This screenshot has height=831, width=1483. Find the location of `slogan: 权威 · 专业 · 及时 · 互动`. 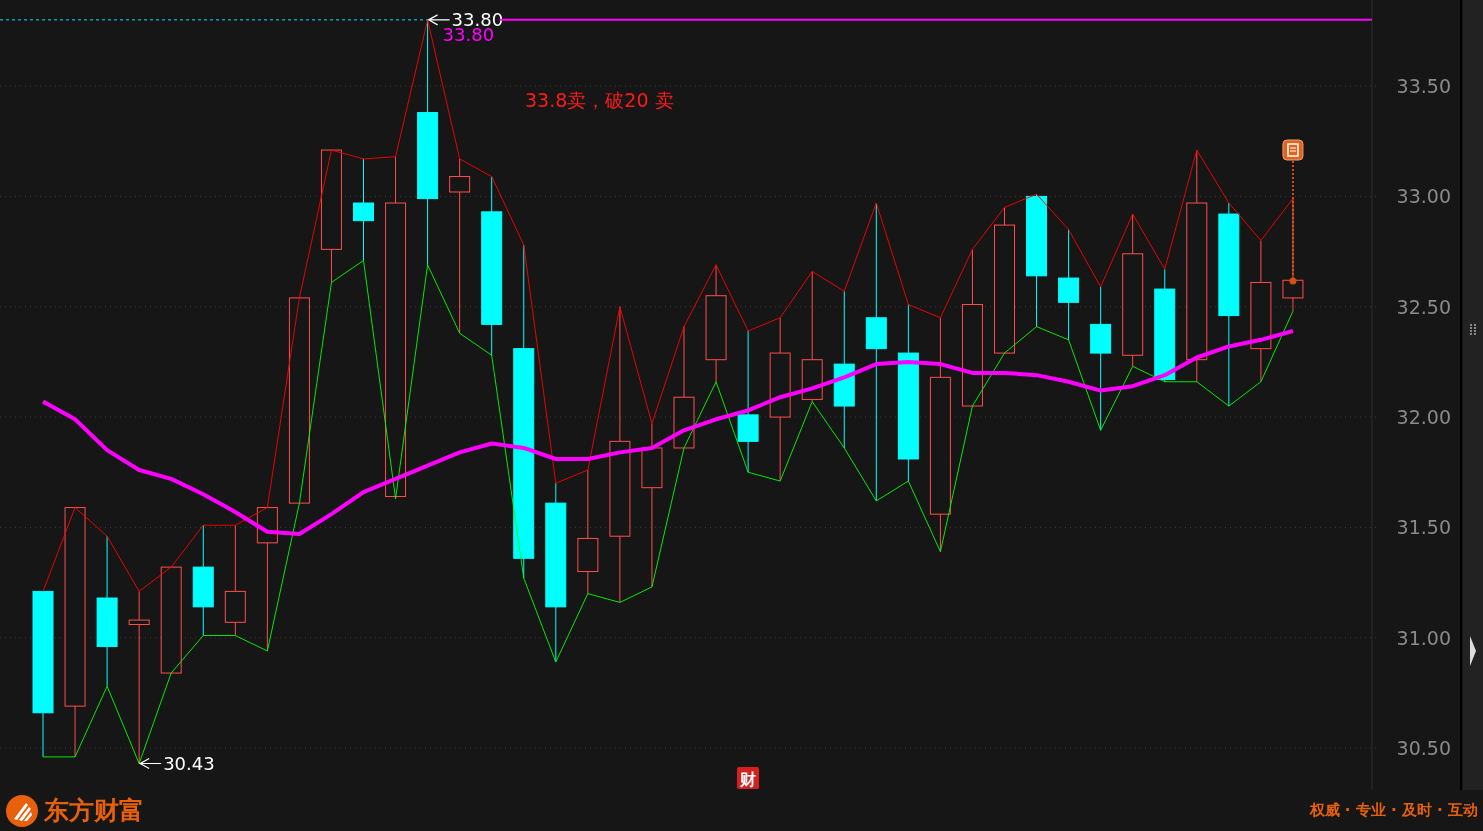

slogan: 权威 · 专业 · 及时 · 互动 is located at coordinates (1393, 811).